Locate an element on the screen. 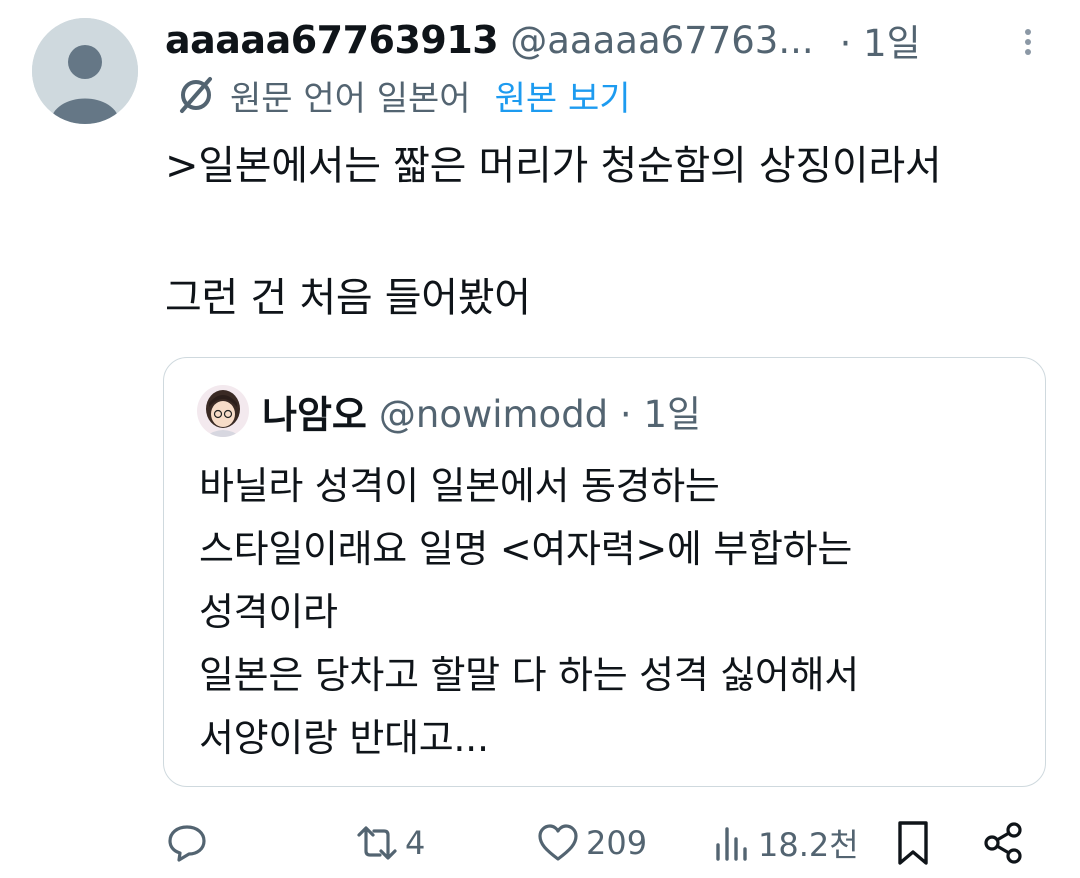 Image resolution: width=1080 pixels, height=878 pixels. quoted-author-name: 나암오 is located at coordinates (314, 411).